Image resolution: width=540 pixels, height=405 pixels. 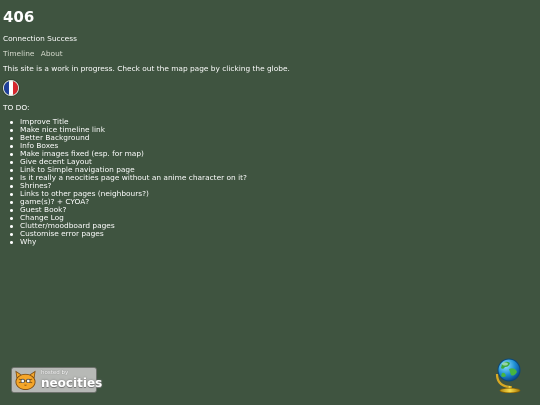 What do you see at coordinates (510, 374) in the screenshot?
I see `globe-icon` at bounding box center [510, 374].